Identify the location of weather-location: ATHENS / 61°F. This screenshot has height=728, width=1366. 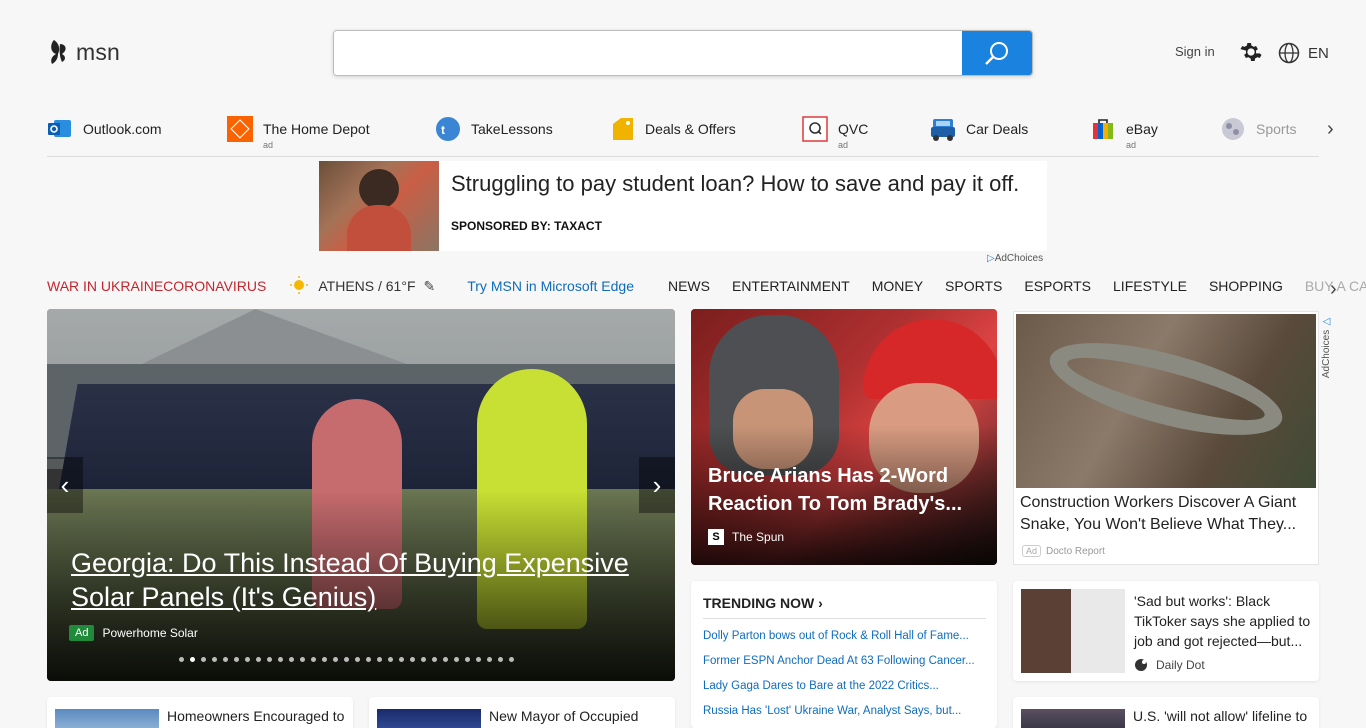
(366, 286).